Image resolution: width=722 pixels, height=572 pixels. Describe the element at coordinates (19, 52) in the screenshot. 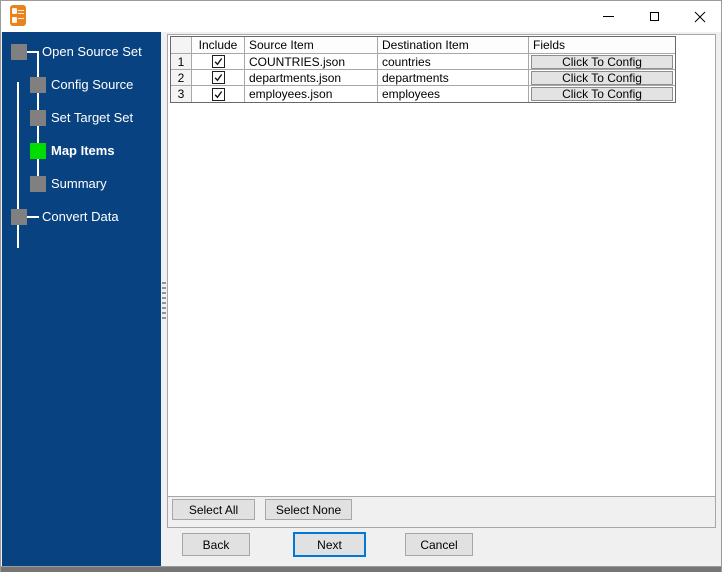

I see `step-marker-open-source-set` at that location.